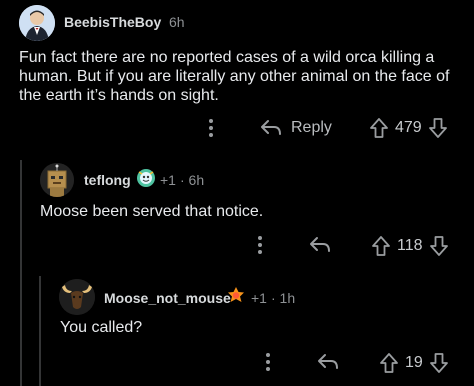 Image resolution: width=474 pixels, height=386 pixels. What do you see at coordinates (112, 22) in the screenshot?
I see `comment-username: BeebisTheBoy` at bounding box center [112, 22].